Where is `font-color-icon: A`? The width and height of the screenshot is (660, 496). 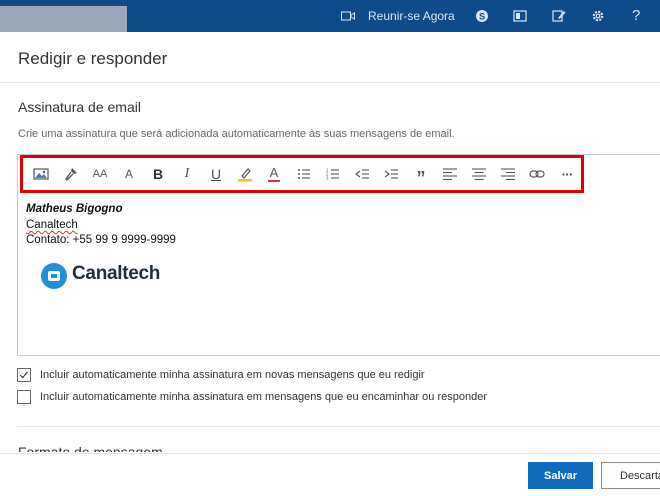
font-color-icon: A is located at coordinates (274, 174).